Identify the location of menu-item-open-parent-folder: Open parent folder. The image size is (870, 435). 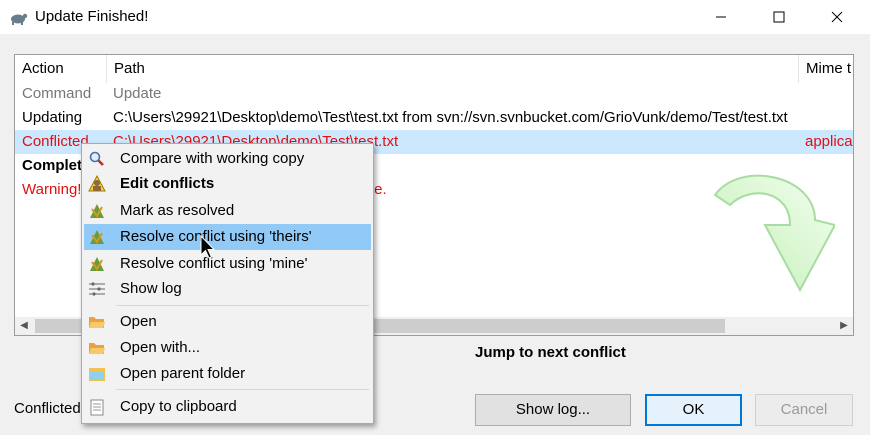
(227, 374).